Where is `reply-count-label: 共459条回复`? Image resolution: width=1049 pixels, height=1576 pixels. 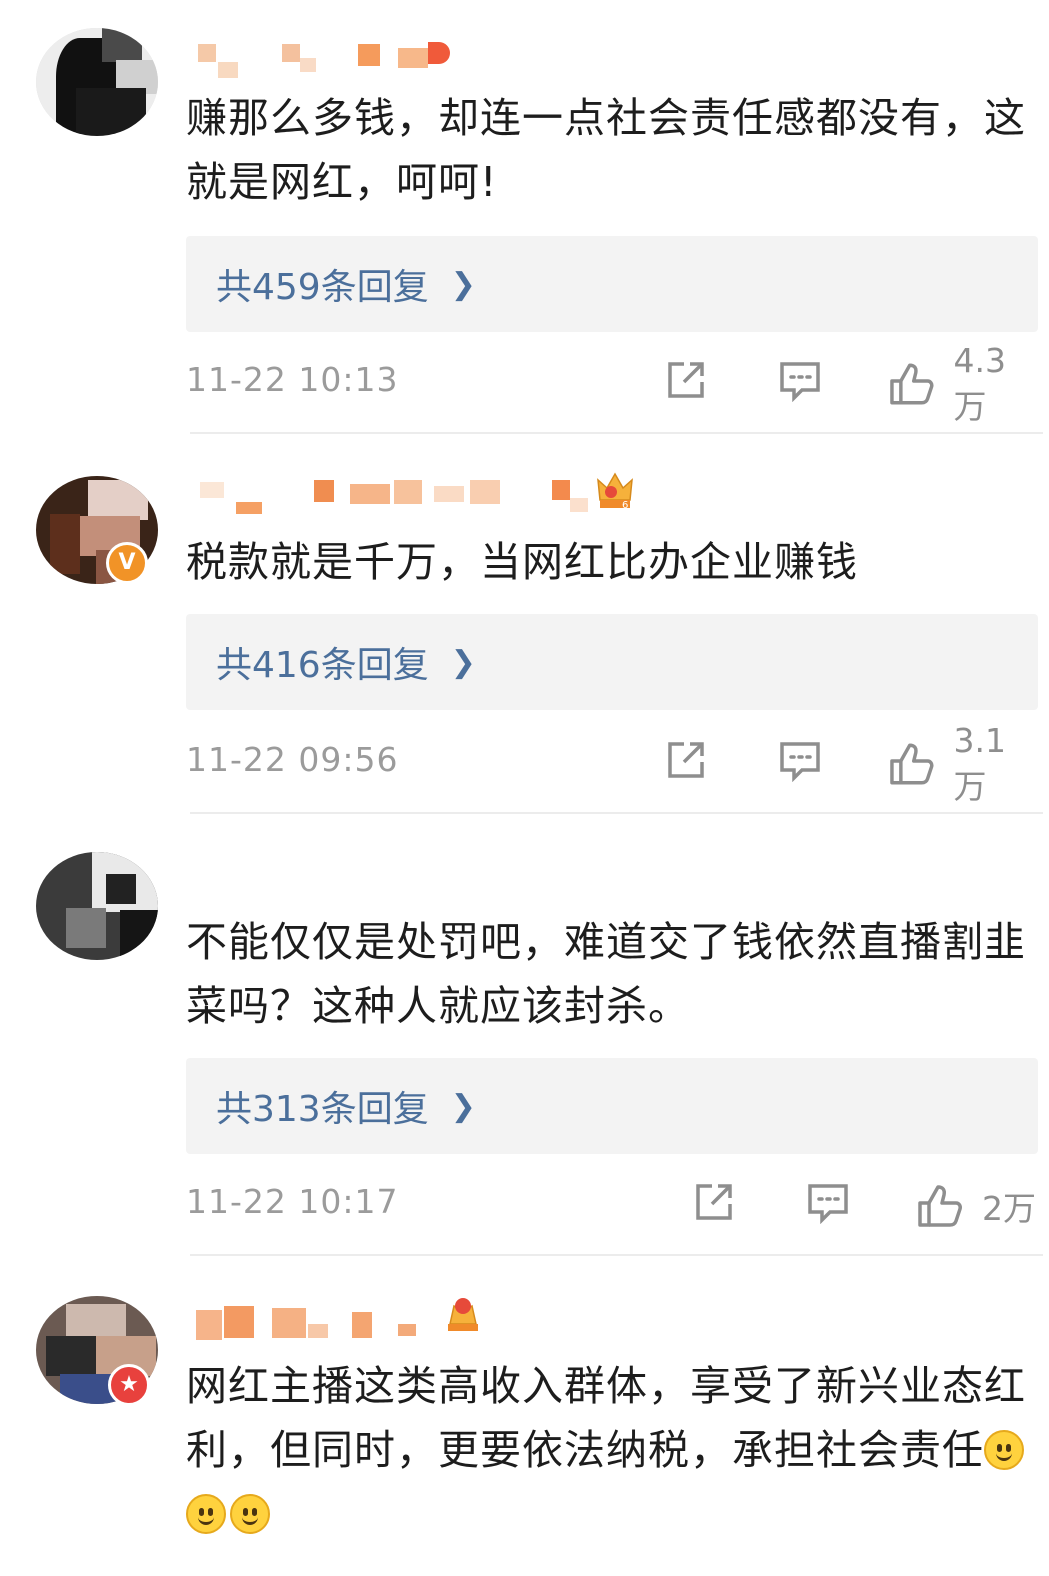
reply-count-label: 共459条回复 is located at coordinates (322, 287).